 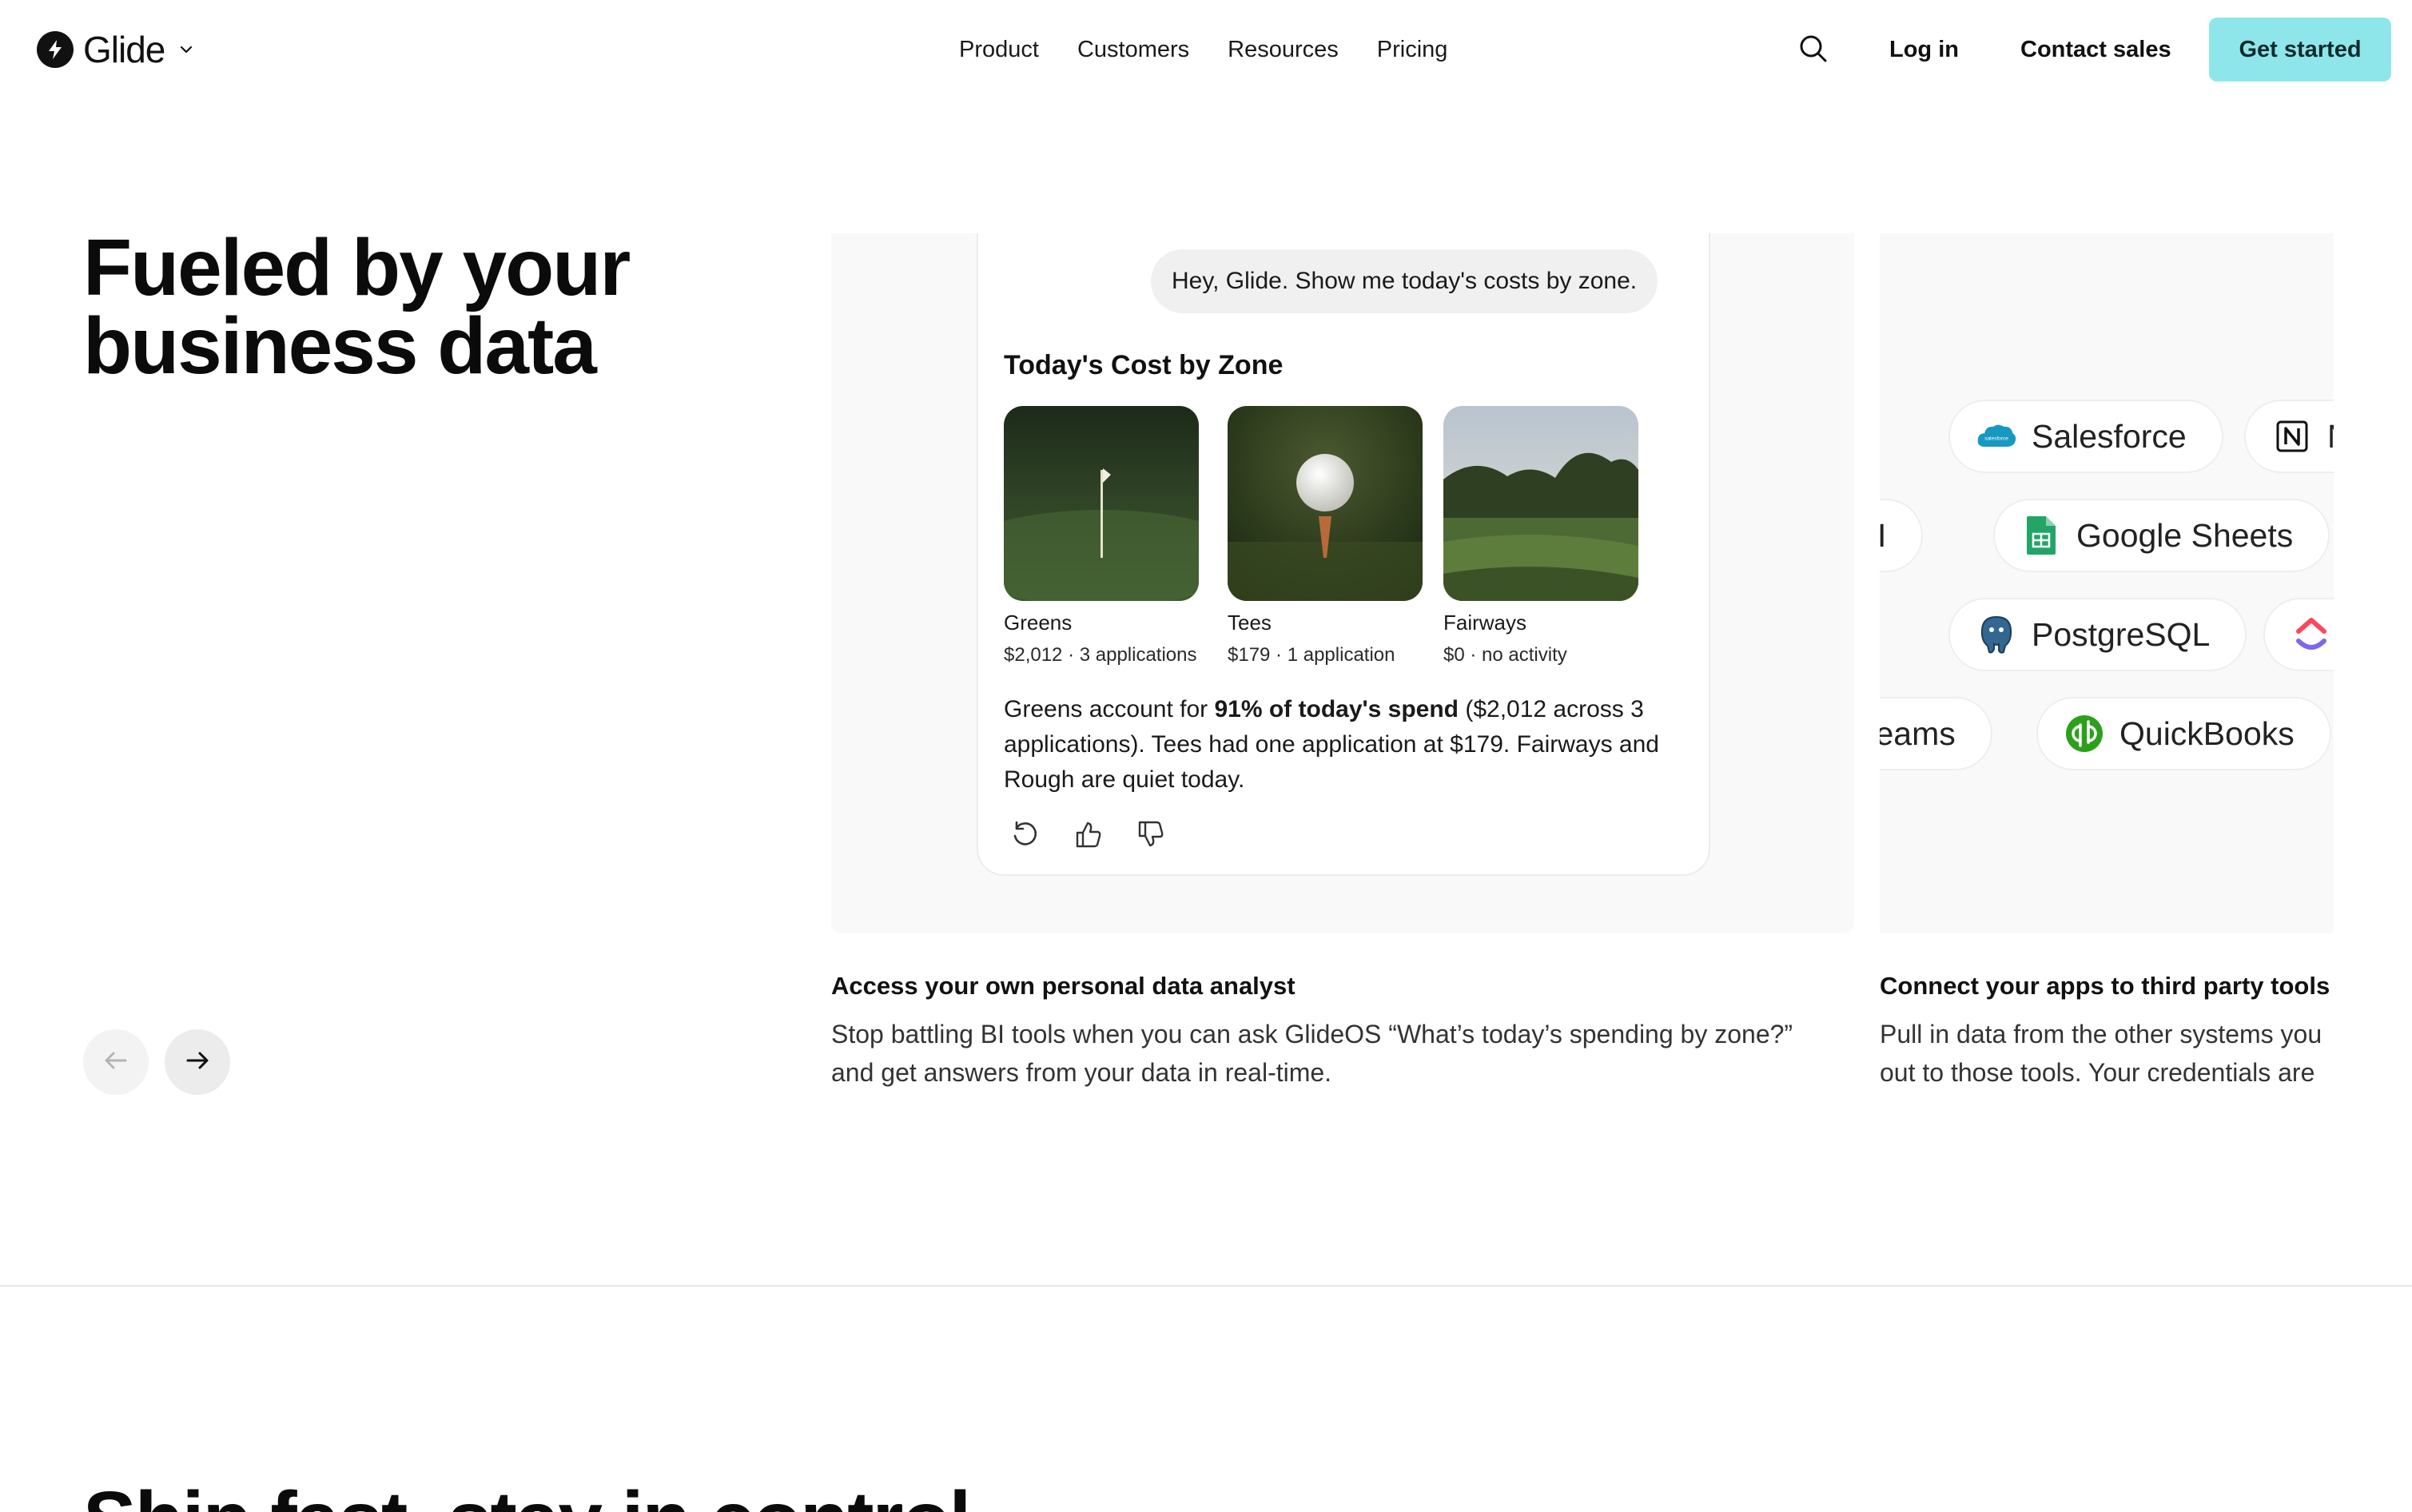 What do you see at coordinates (56, 49) in the screenshot?
I see `glide-logo-icon` at bounding box center [56, 49].